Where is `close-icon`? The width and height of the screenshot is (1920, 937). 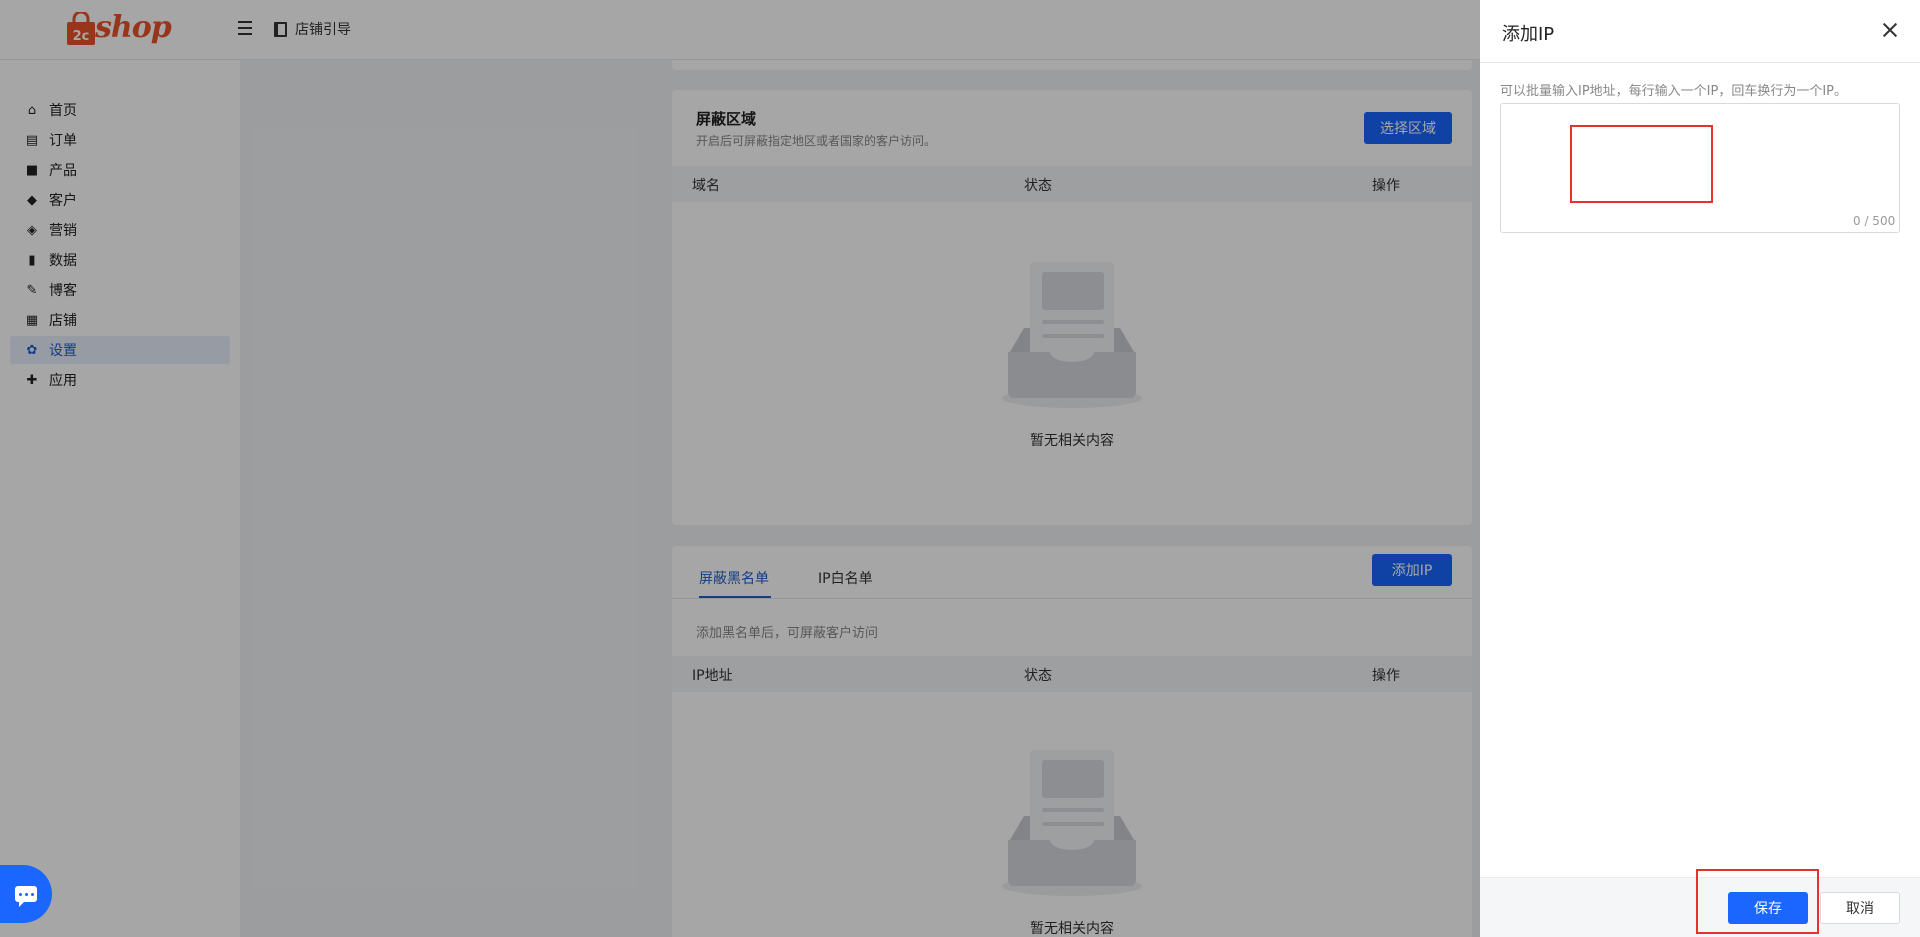 close-icon is located at coordinates (1890, 30).